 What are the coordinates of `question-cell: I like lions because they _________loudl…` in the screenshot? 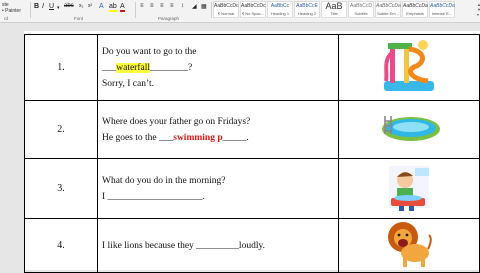 It's located at (218, 245).